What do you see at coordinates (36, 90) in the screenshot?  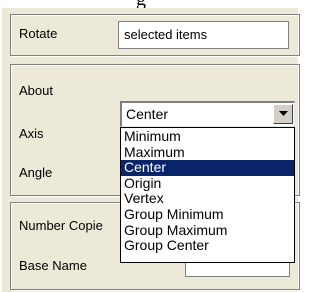 I see `about-label: About` at bounding box center [36, 90].